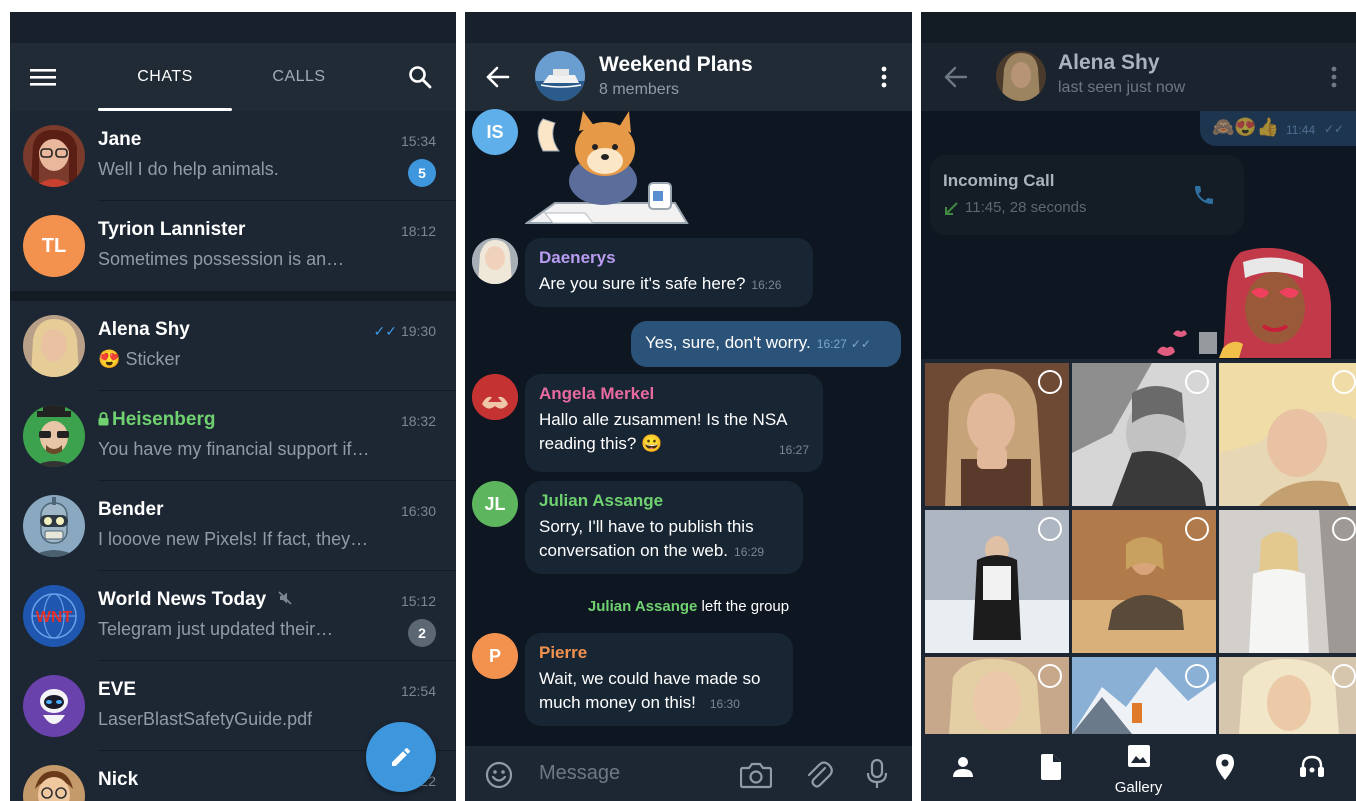 This screenshot has height=801, width=1356. Describe the element at coordinates (1087, 195) in the screenshot. I see `call-message-bubble: Incoming Call 11:45, 28 seconds` at that location.